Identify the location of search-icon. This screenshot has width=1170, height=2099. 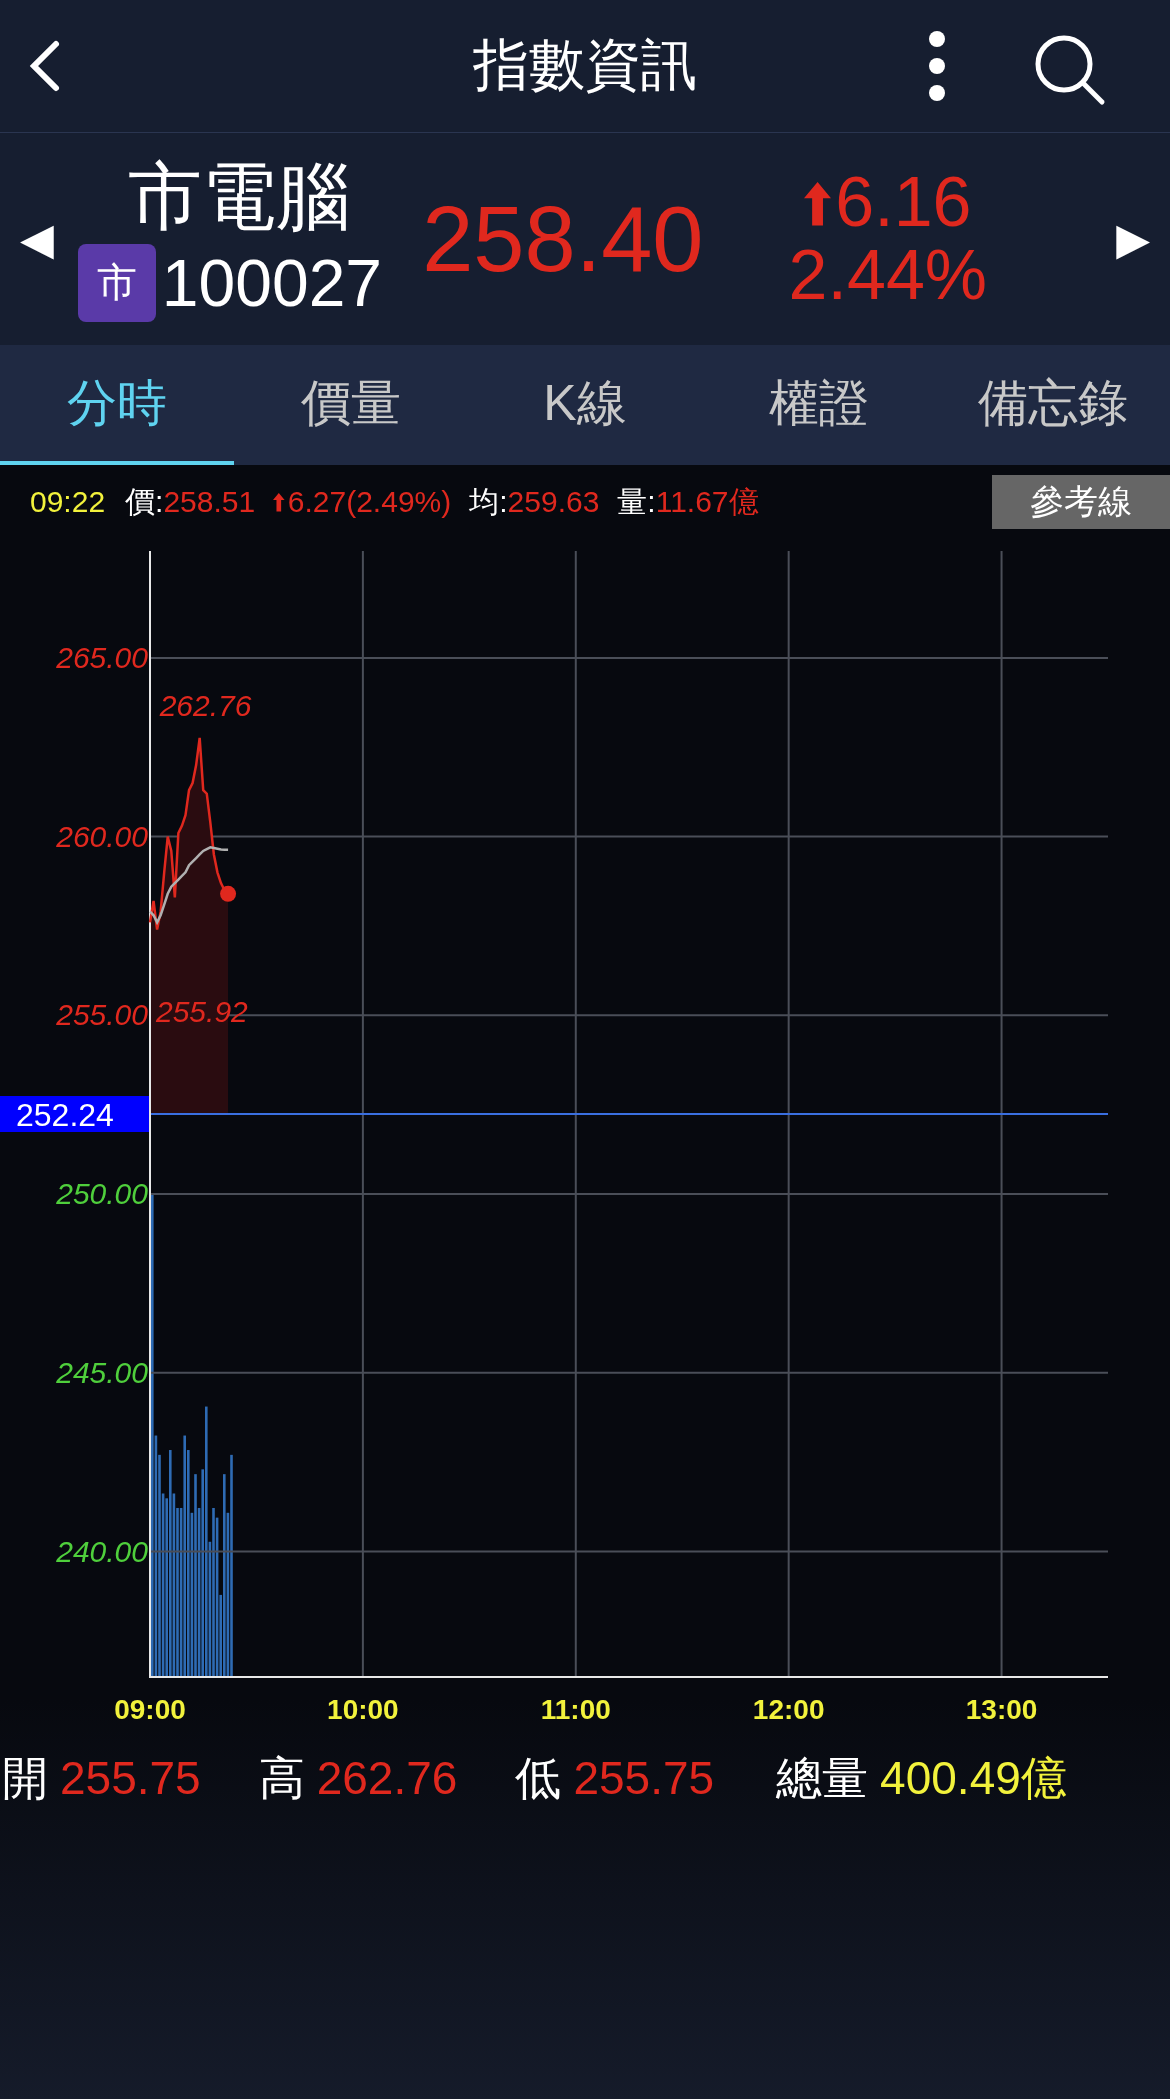
(1070, 70).